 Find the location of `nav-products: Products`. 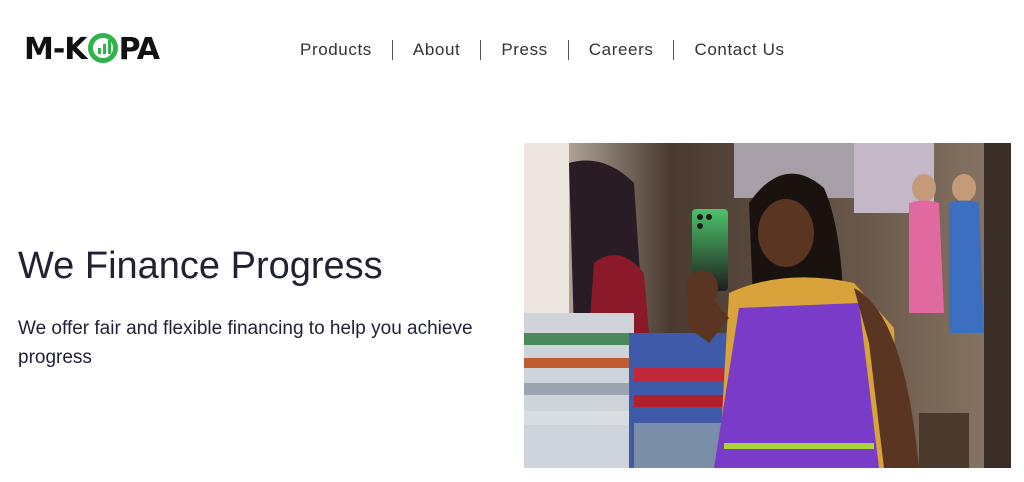

nav-products: Products is located at coordinates (336, 50).